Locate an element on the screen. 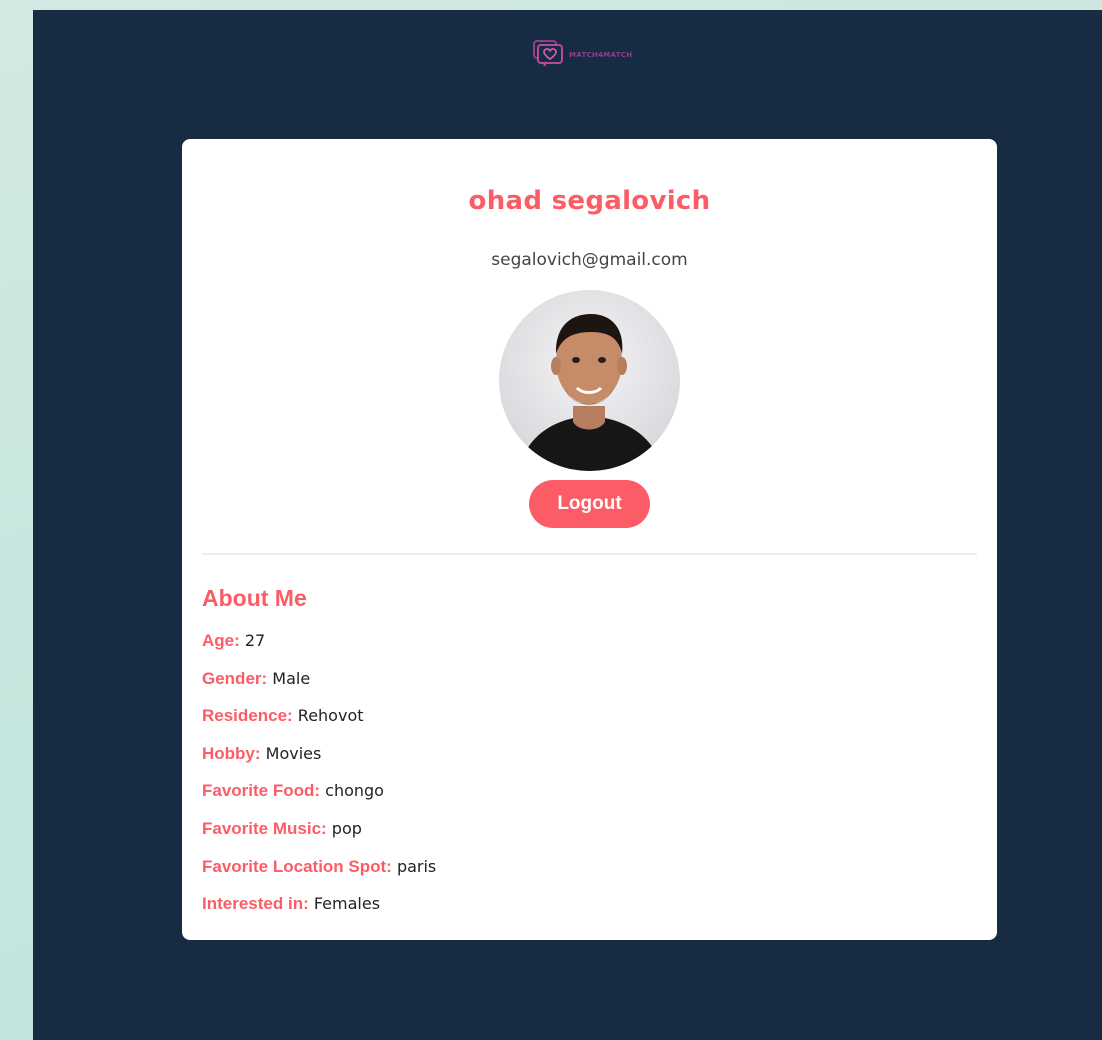 This screenshot has height=1040, width=1102. avatar is located at coordinates (589, 380).